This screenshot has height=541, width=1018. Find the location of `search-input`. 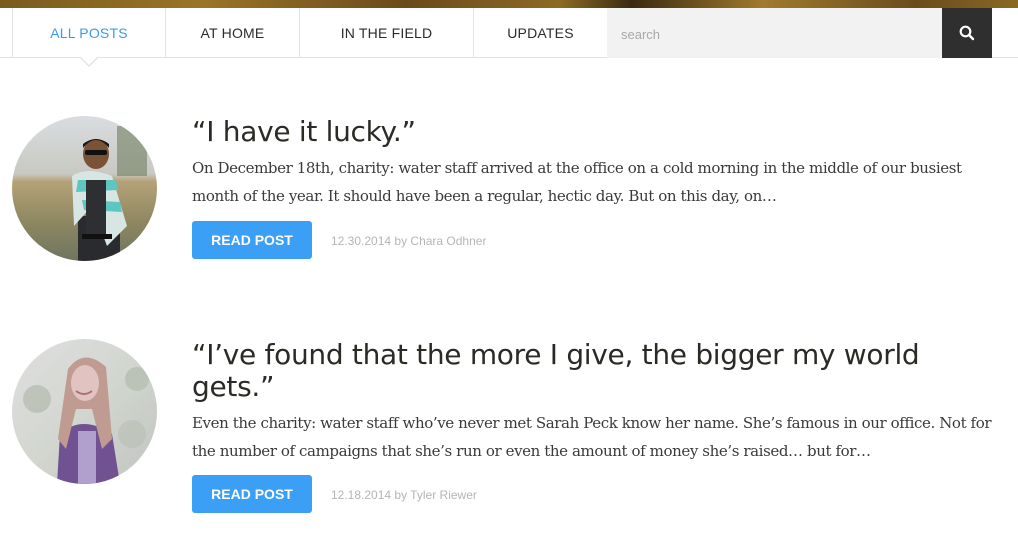

search-input is located at coordinates (774, 33).